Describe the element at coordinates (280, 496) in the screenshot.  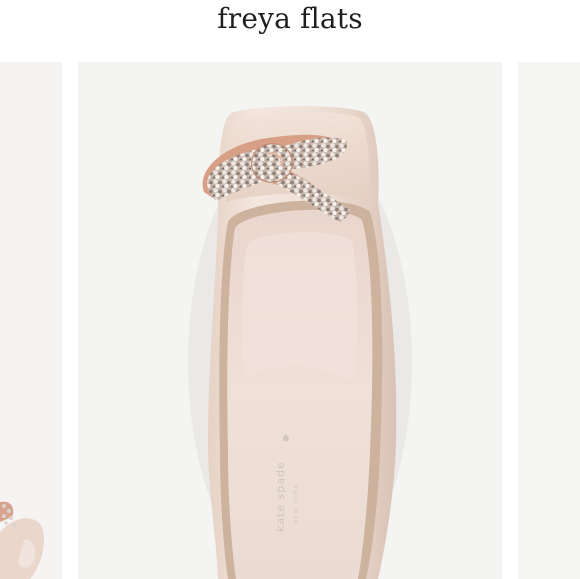
I see `insole-brand-name: kate spade` at that location.